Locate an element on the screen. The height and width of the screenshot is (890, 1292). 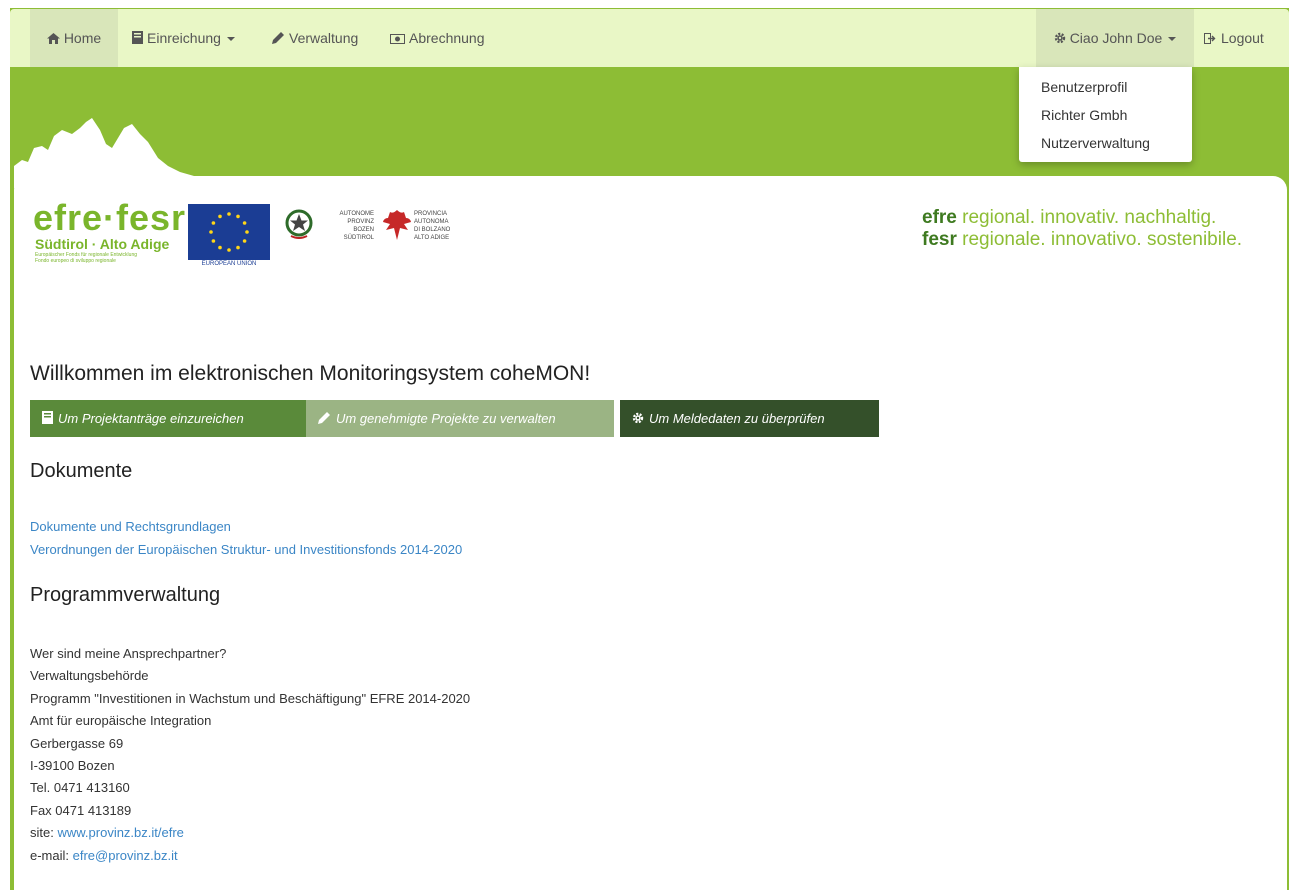
slogan-line-it: regionale. innovativo. sostenibile. is located at coordinates (1099, 239).